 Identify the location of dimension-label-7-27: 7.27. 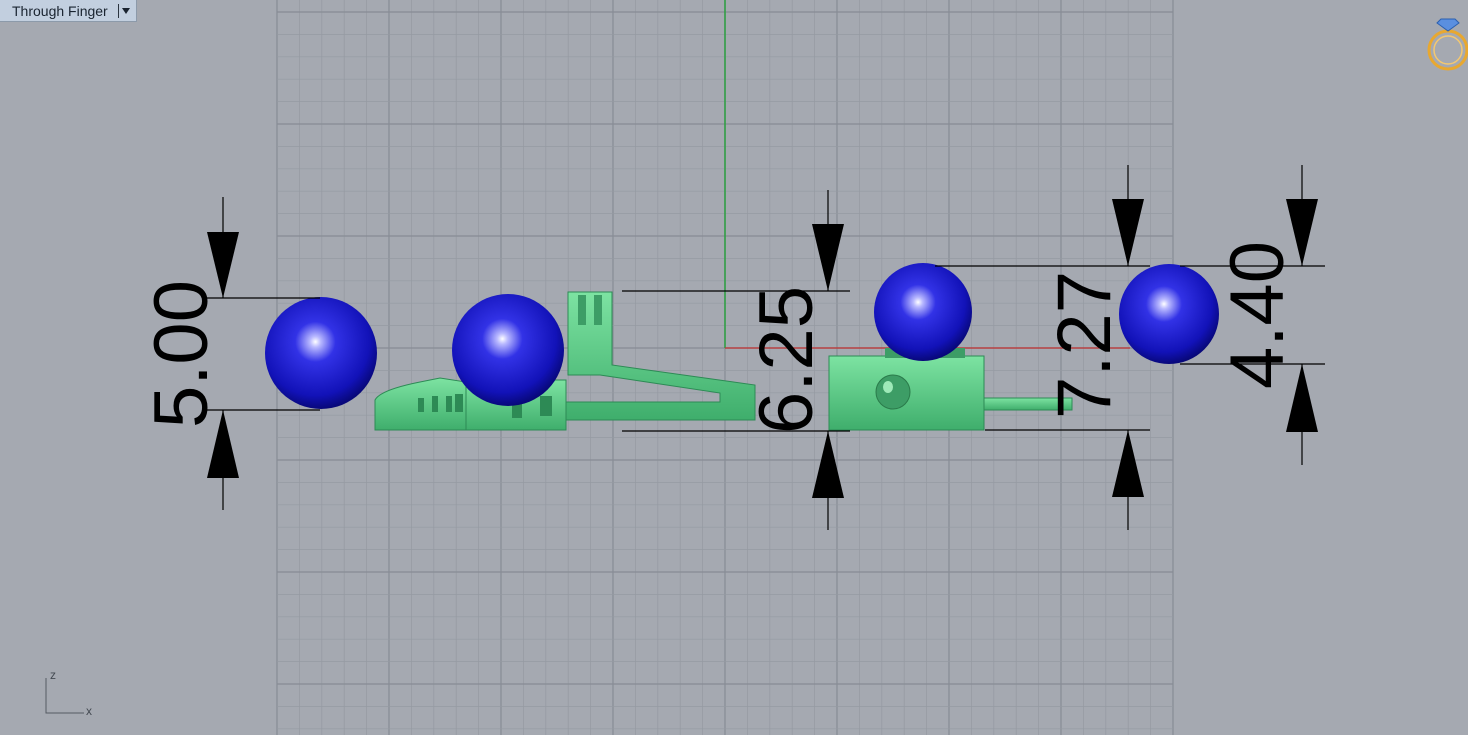
(1084, 345).